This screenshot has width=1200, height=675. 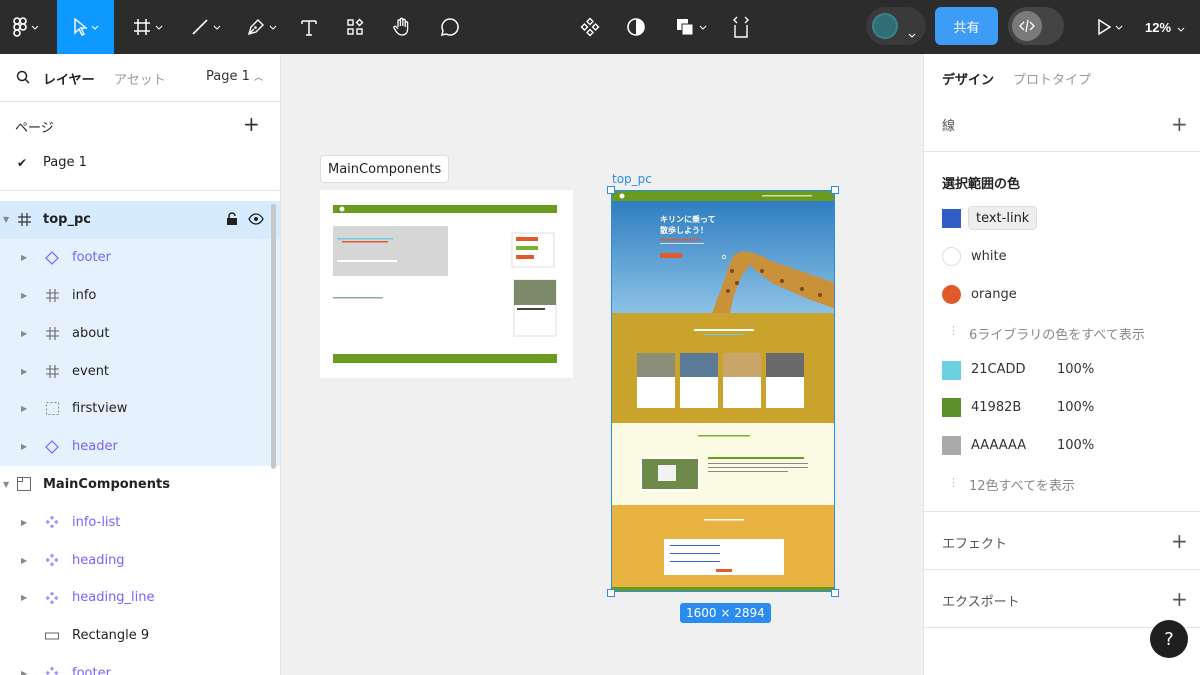 I want to click on search-icon, so click(x=23, y=78).